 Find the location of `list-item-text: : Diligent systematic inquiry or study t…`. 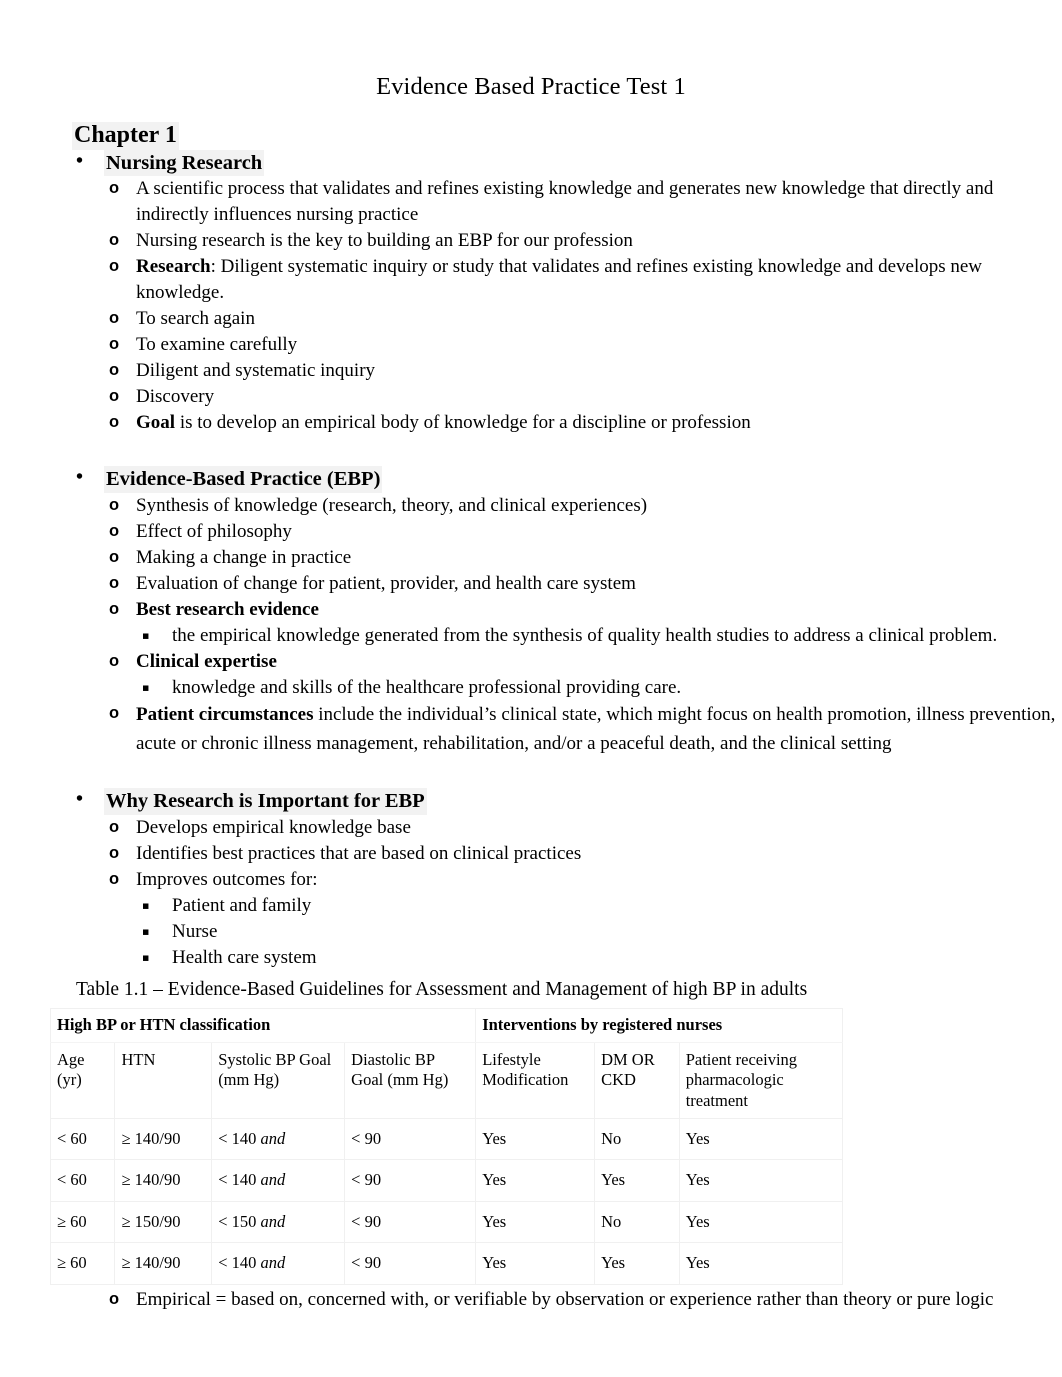

list-item-text: : Diligent systematic inquiry or study t… is located at coordinates (559, 280).